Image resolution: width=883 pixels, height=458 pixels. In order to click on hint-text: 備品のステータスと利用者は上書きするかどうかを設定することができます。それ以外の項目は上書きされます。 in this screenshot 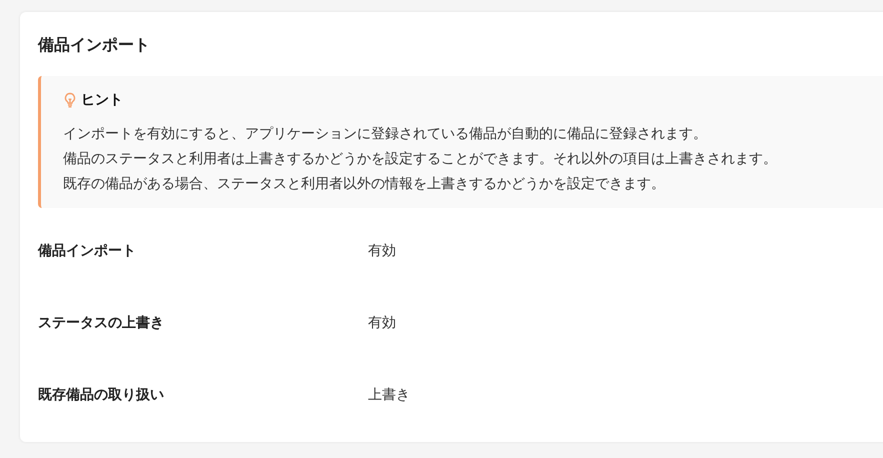, I will do `click(420, 158)`.